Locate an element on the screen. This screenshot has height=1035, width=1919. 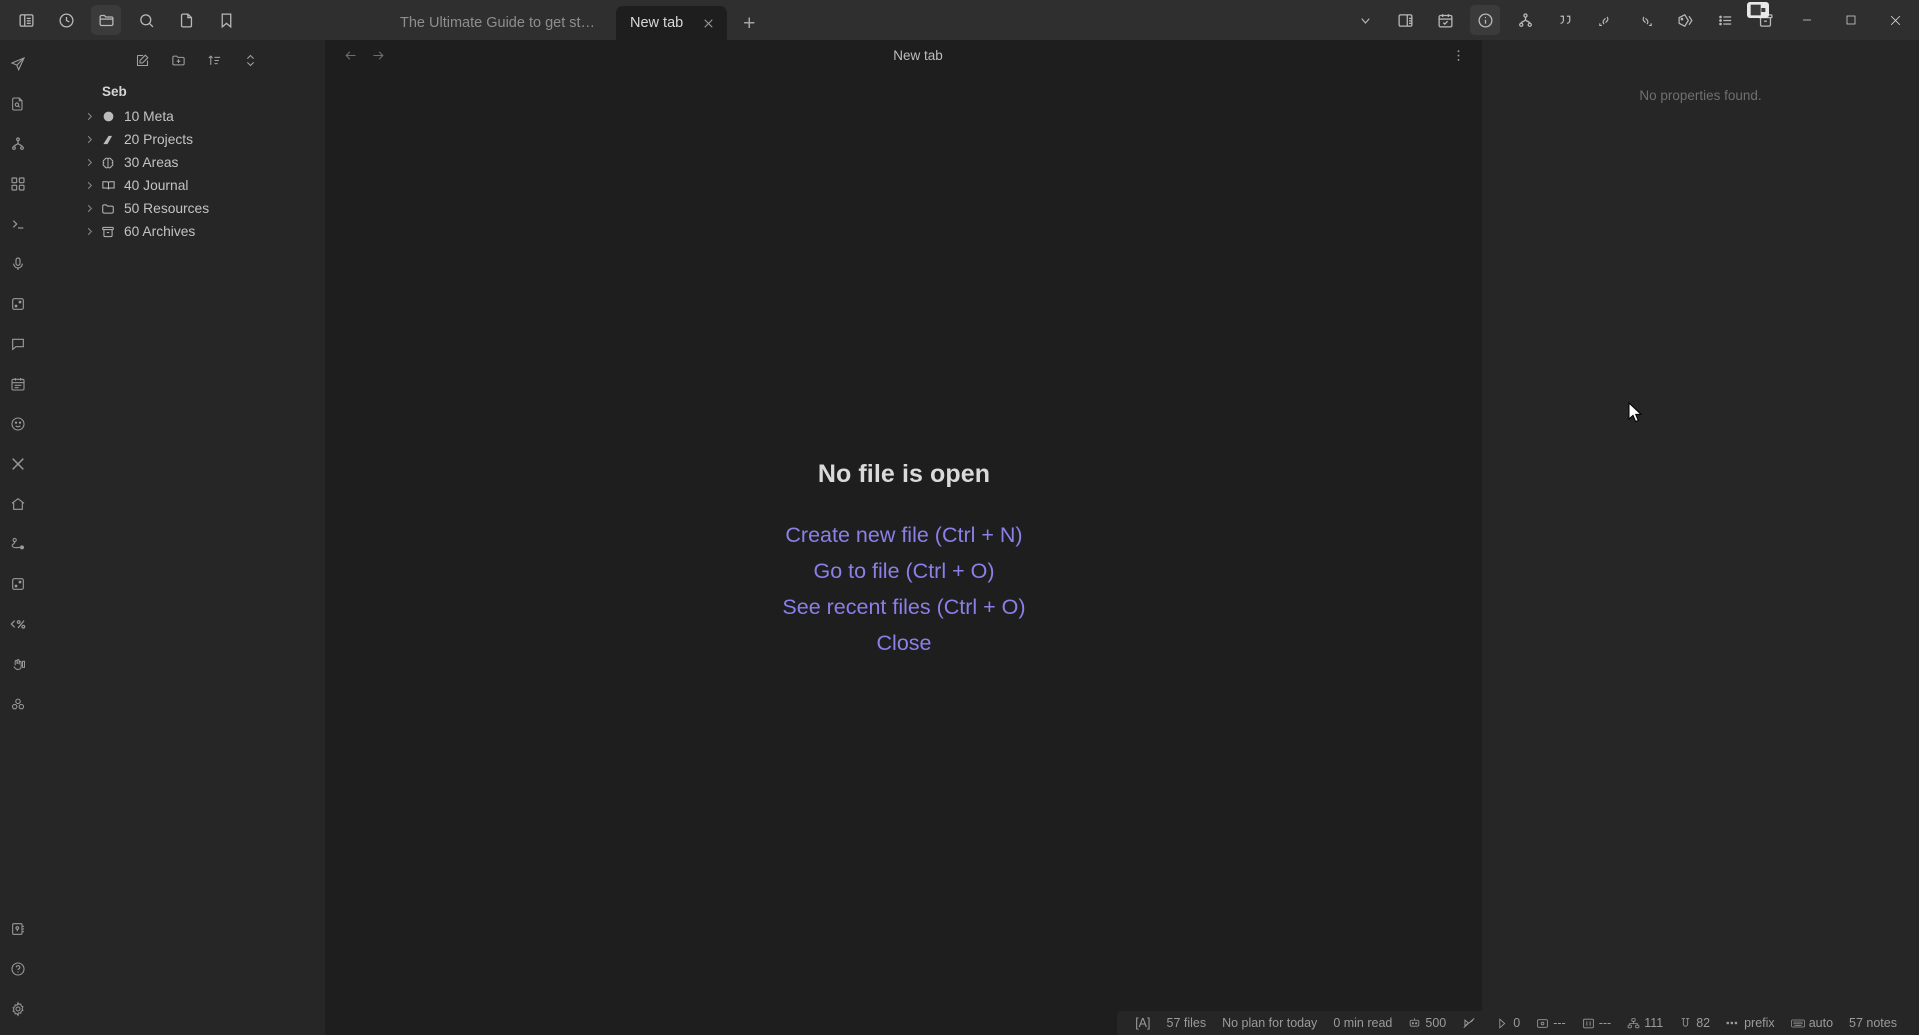
vault-name: Seb is located at coordinates (114, 91).